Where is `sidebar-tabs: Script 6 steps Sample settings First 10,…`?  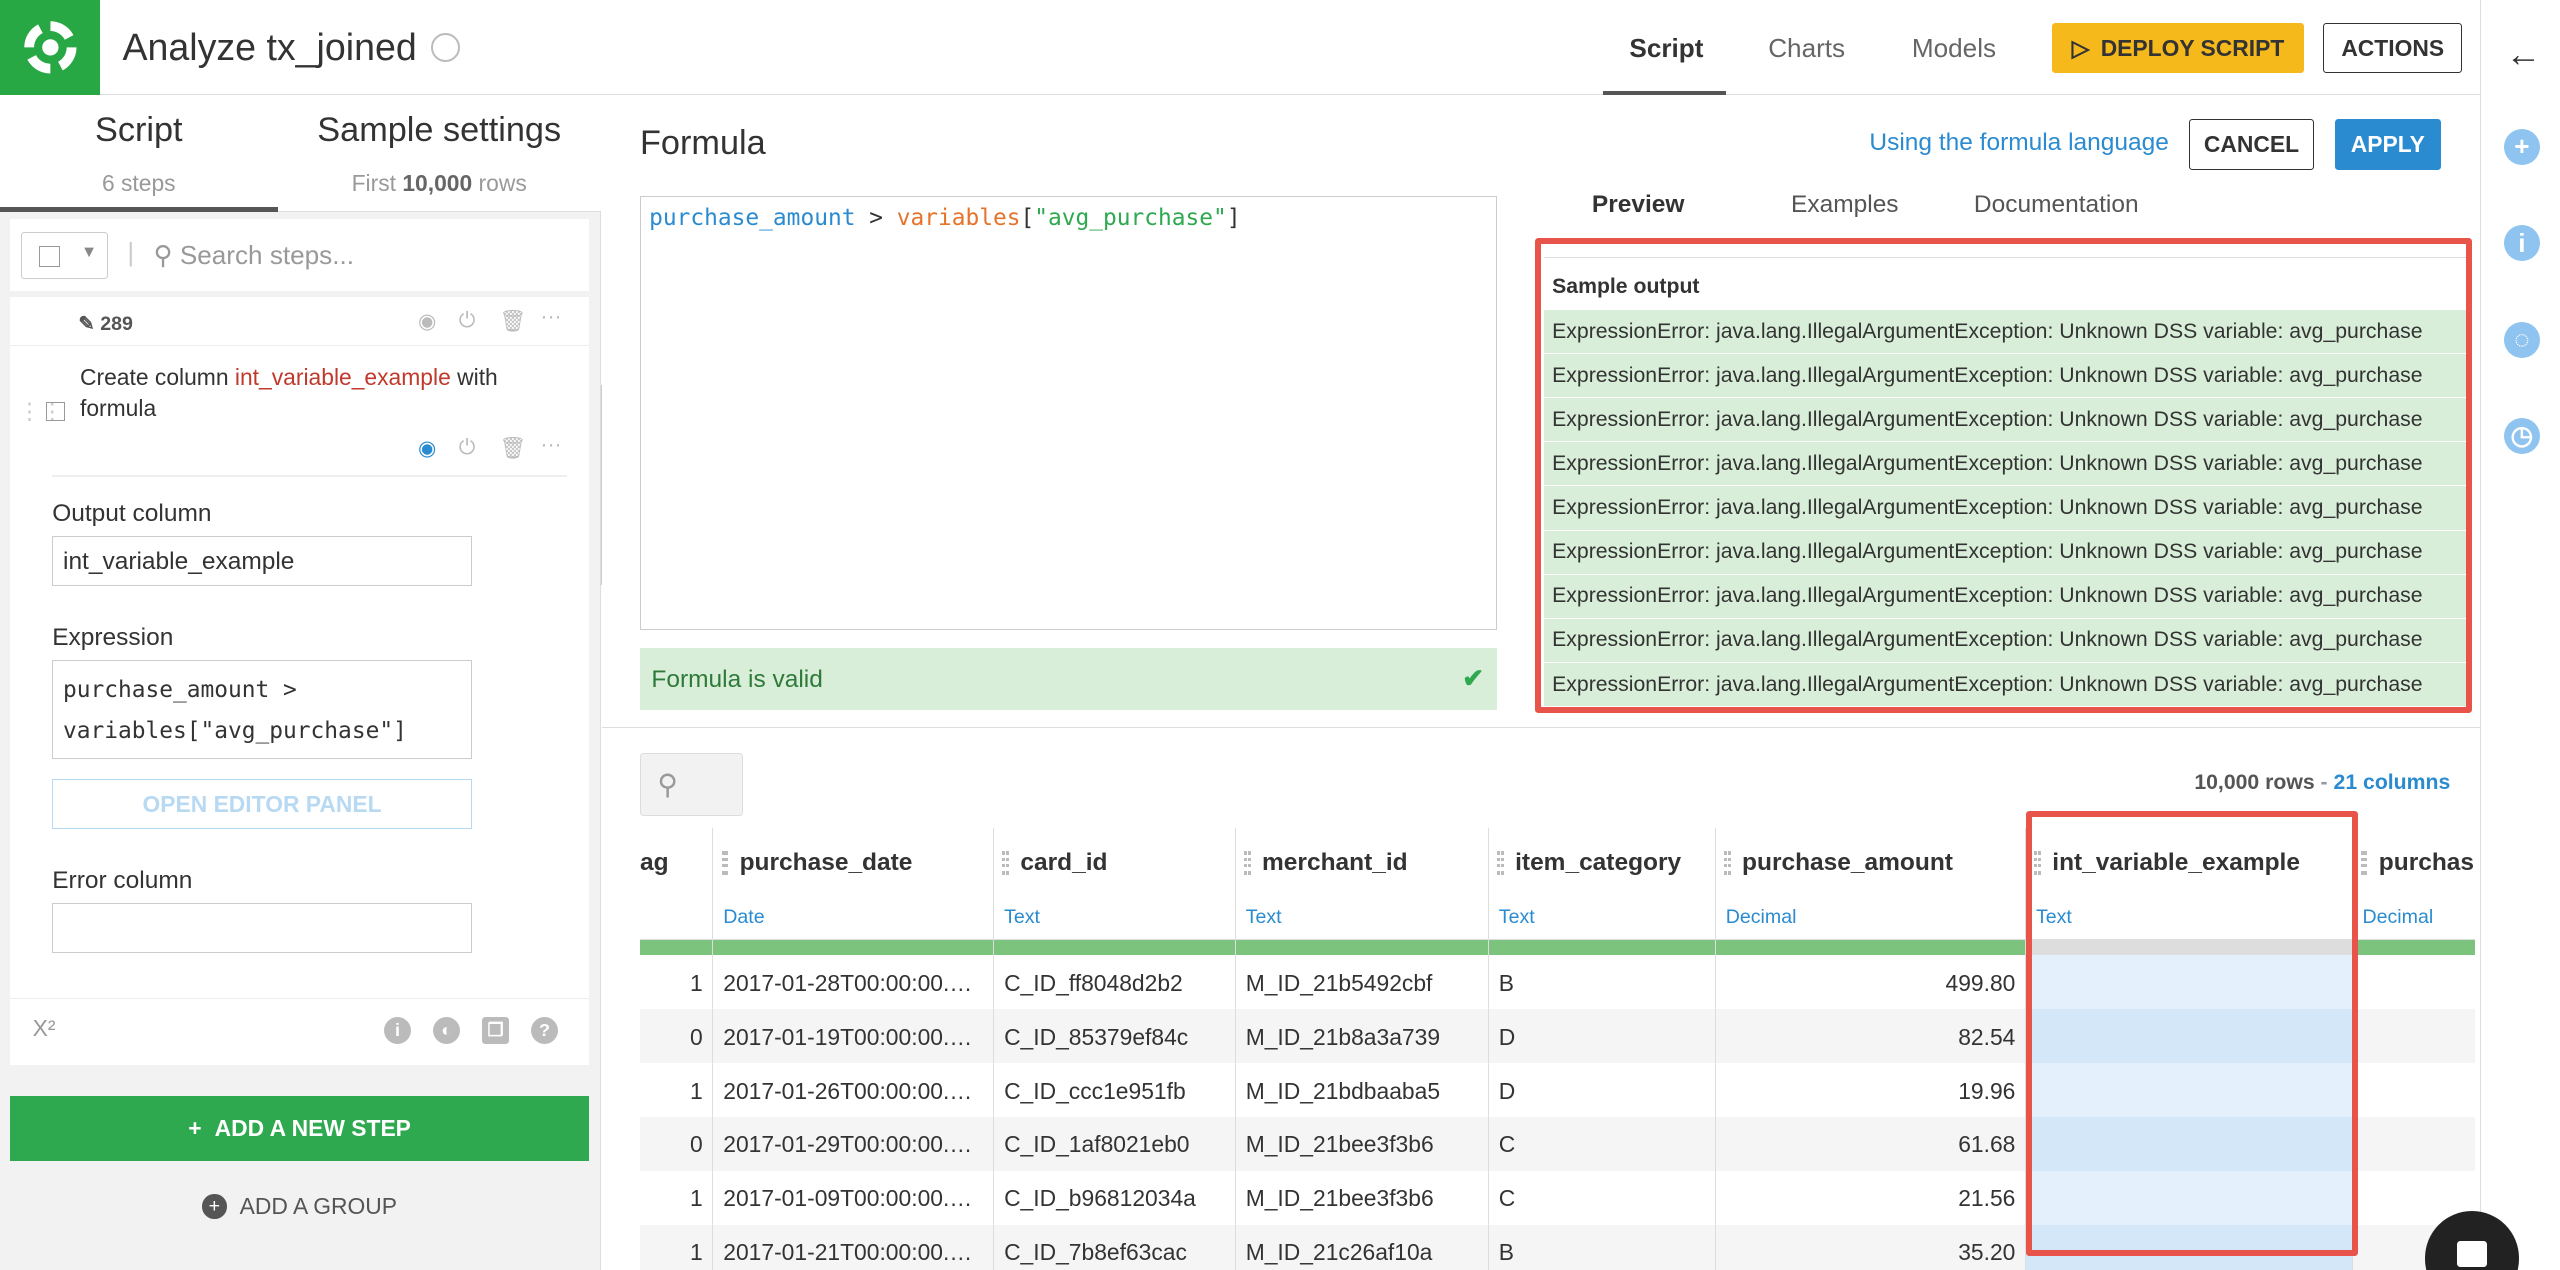 sidebar-tabs: Script 6 steps Sample settings First 10,… is located at coordinates (300, 153).